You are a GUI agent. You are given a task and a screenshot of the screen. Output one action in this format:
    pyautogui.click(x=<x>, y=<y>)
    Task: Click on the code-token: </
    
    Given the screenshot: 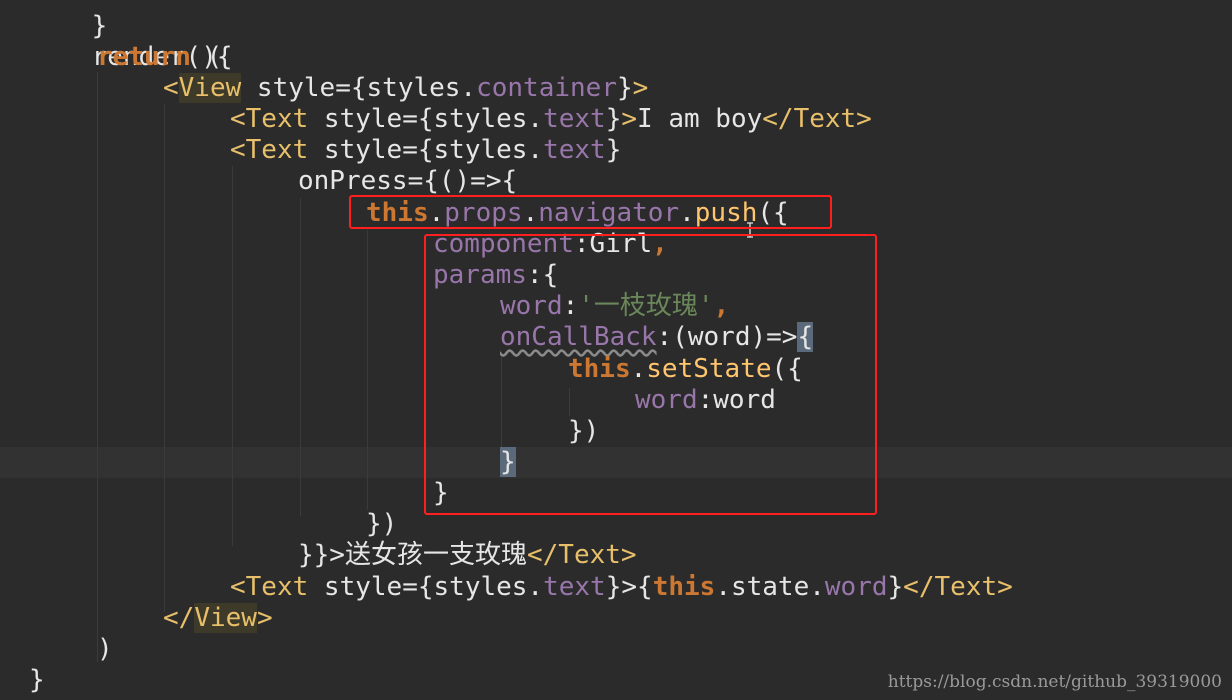 What is the action you would take?
    pyautogui.click(x=179, y=618)
    